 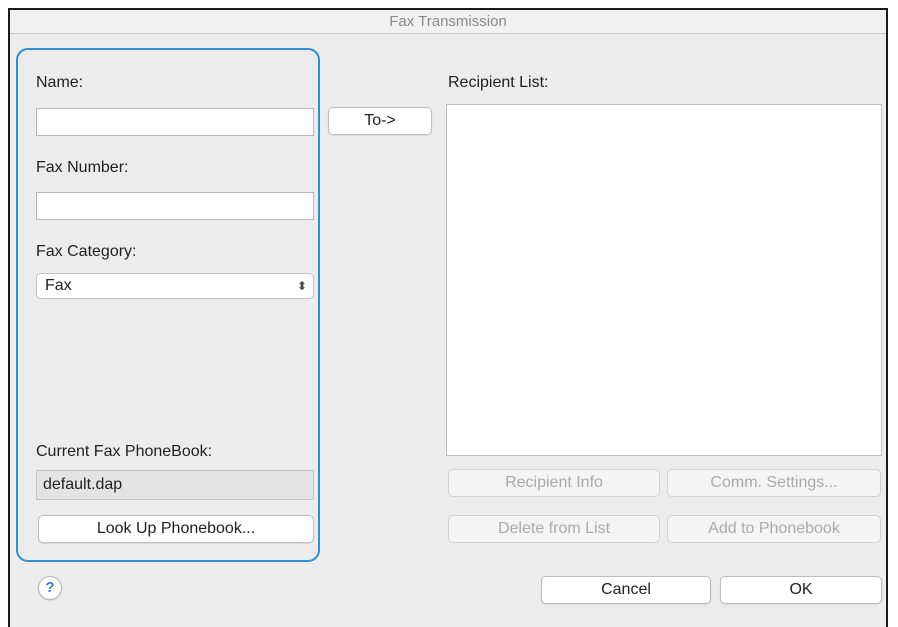 What do you see at coordinates (50, 588) in the screenshot?
I see `help-icon: ?` at bounding box center [50, 588].